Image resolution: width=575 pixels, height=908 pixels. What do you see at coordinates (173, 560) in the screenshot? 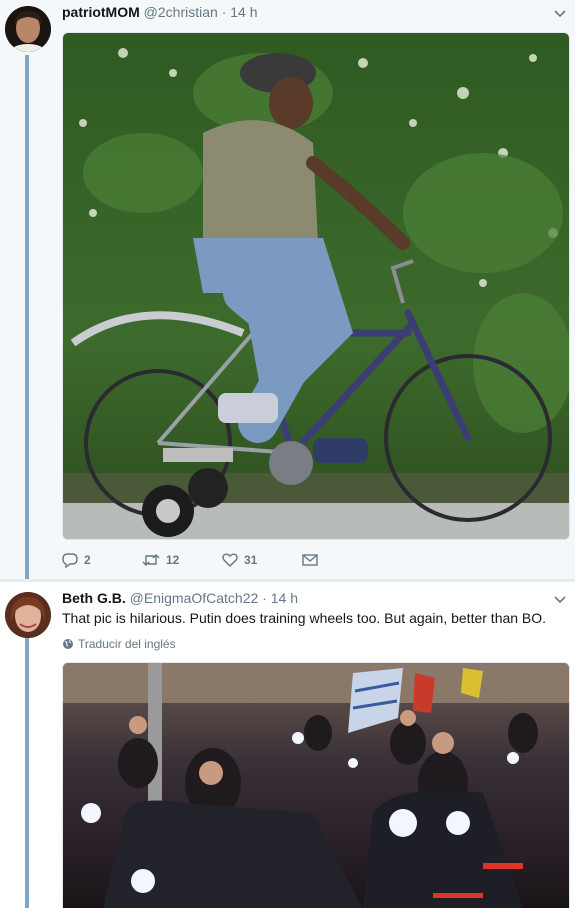
I see `retweet-count: 12` at bounding box center [173, 560].